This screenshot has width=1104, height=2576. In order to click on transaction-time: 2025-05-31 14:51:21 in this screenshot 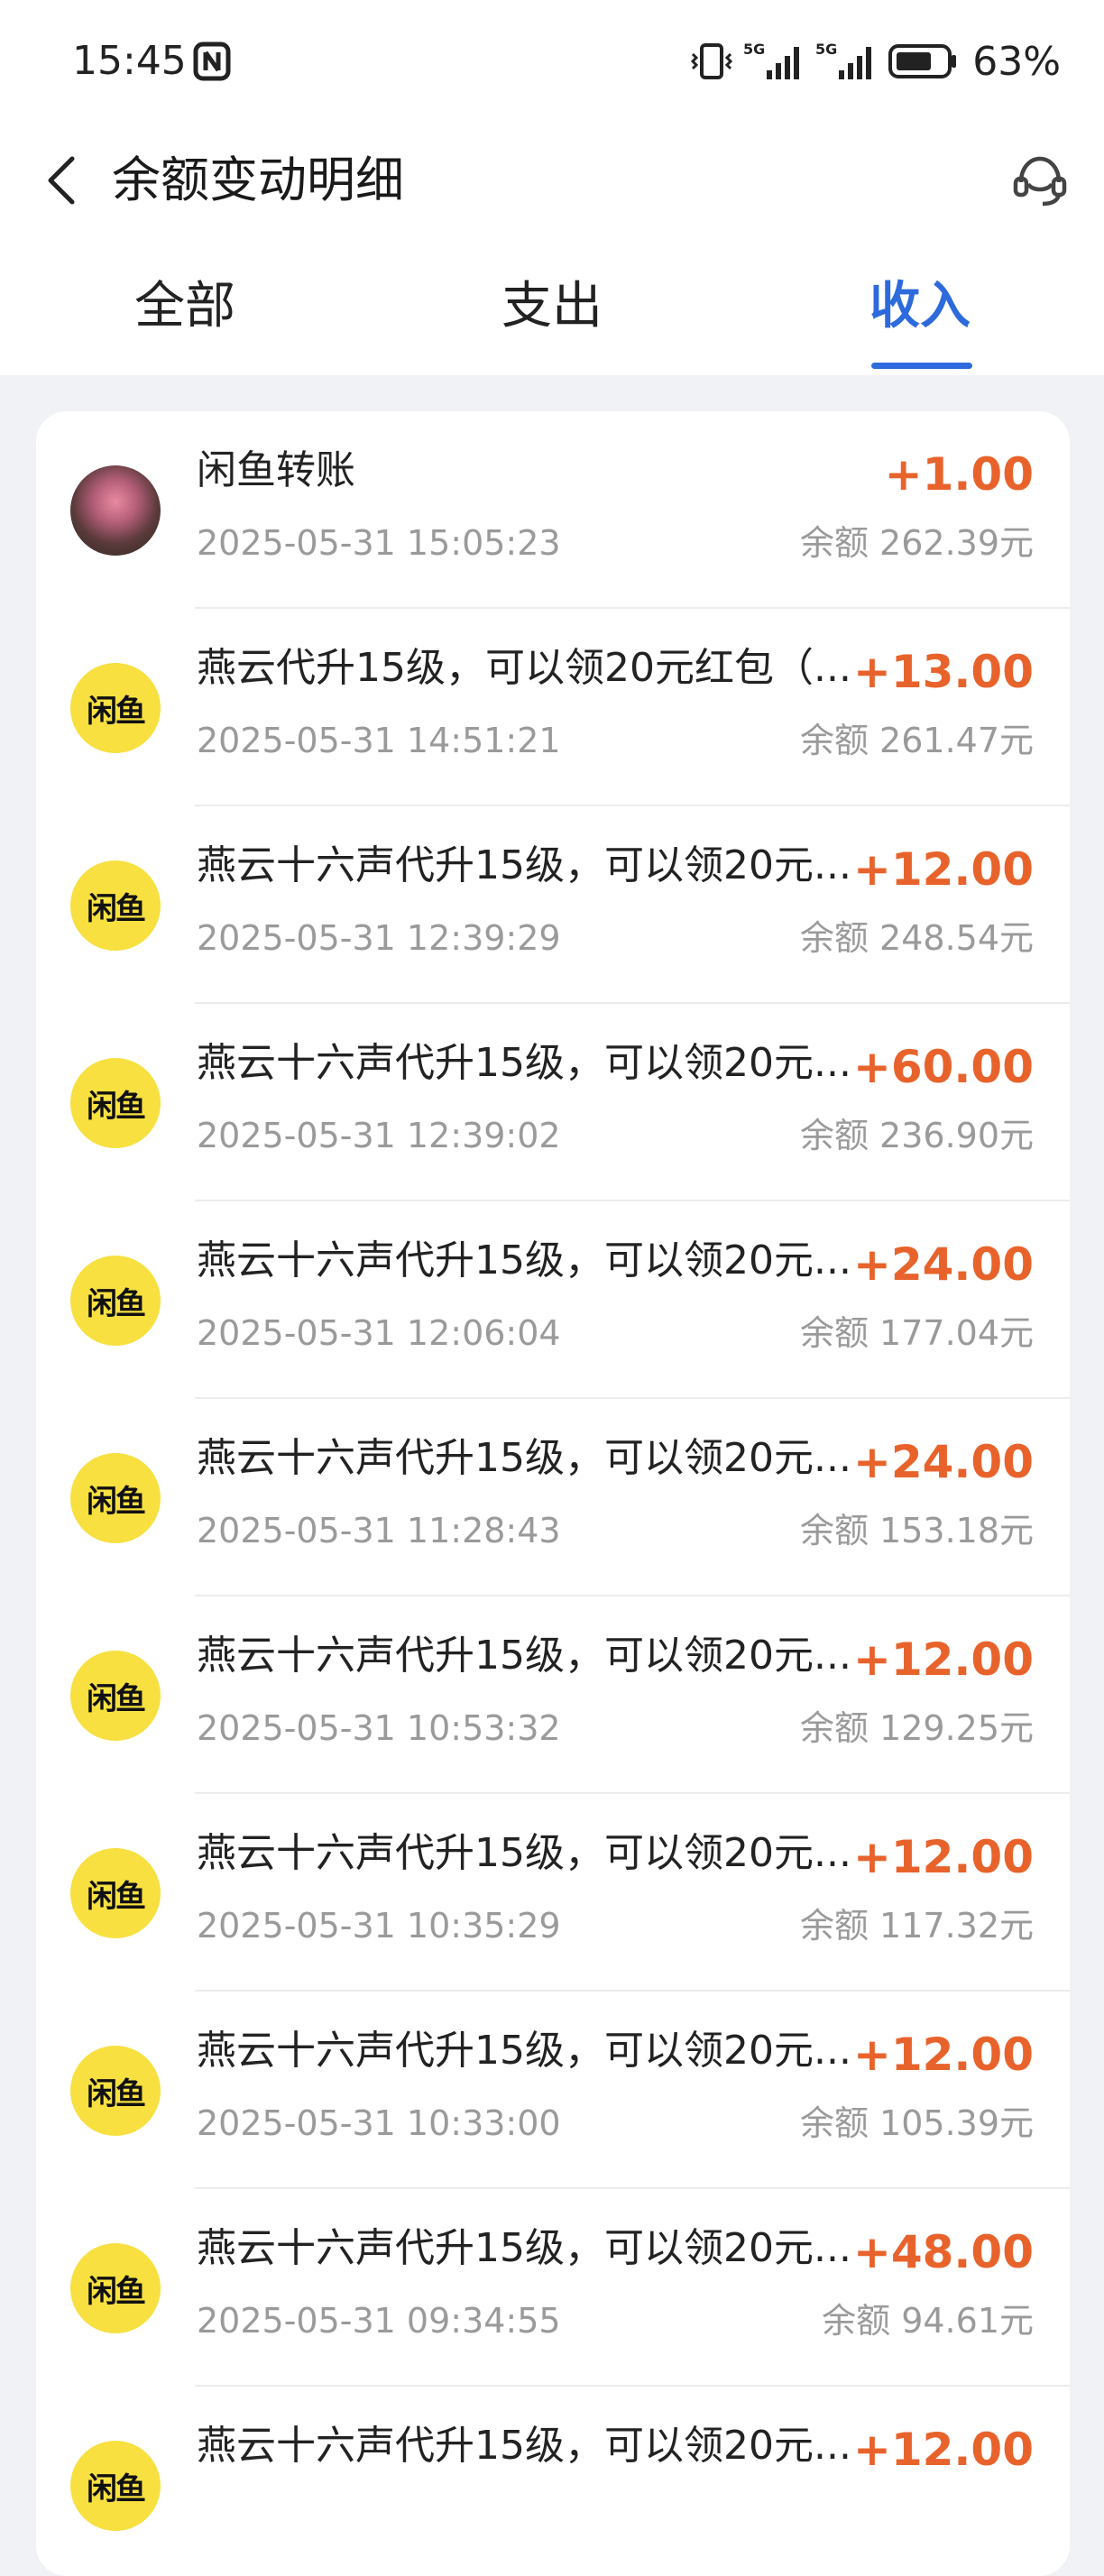, I will do `click(379, 740)`.